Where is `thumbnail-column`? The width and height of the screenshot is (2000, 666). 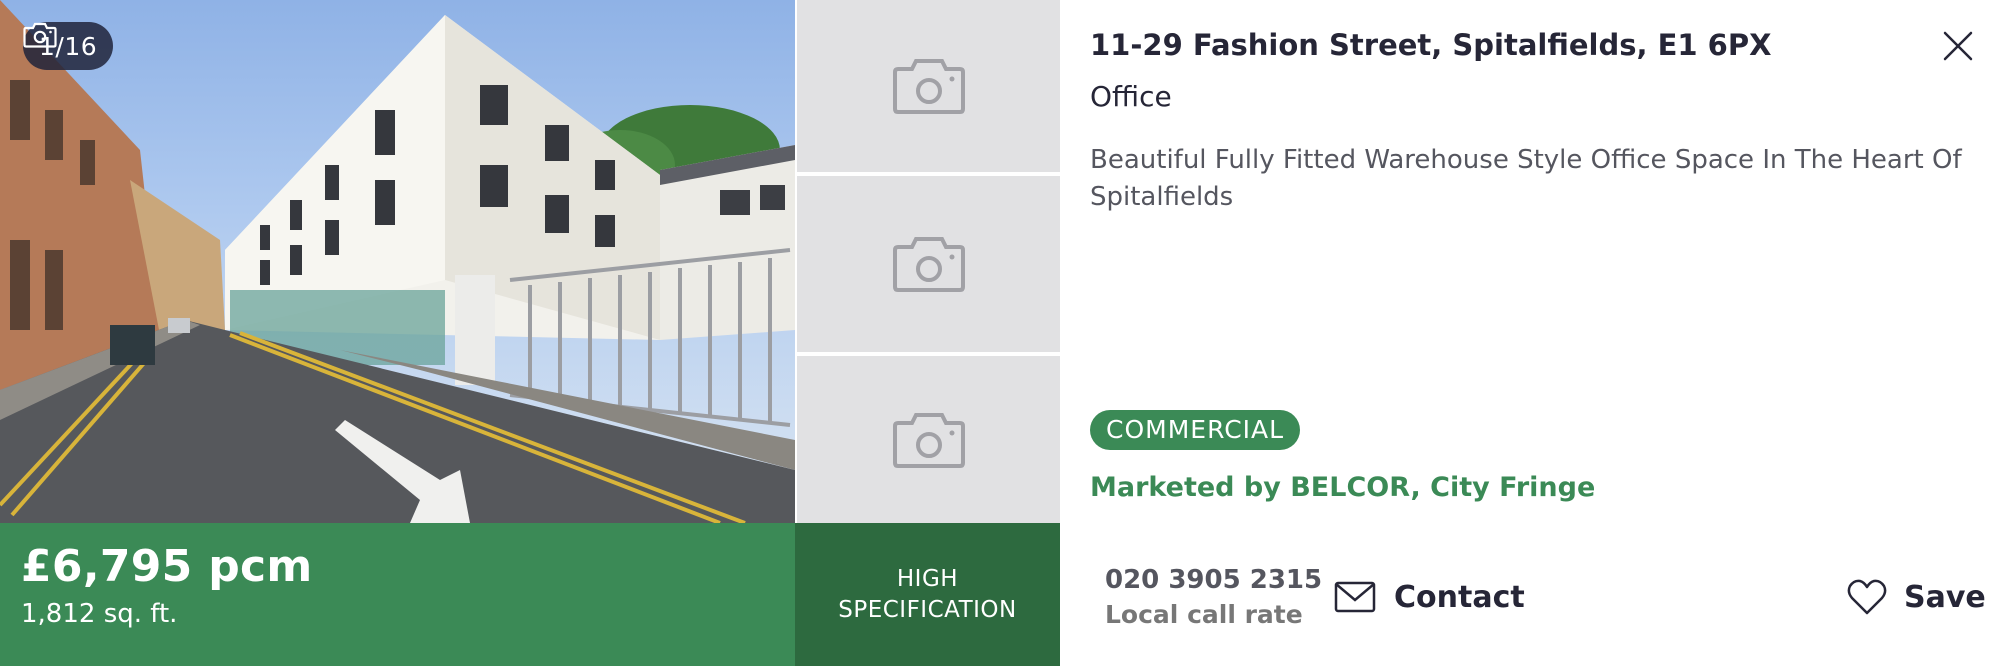 thumbnail-column is located at coordinates (928, 261).